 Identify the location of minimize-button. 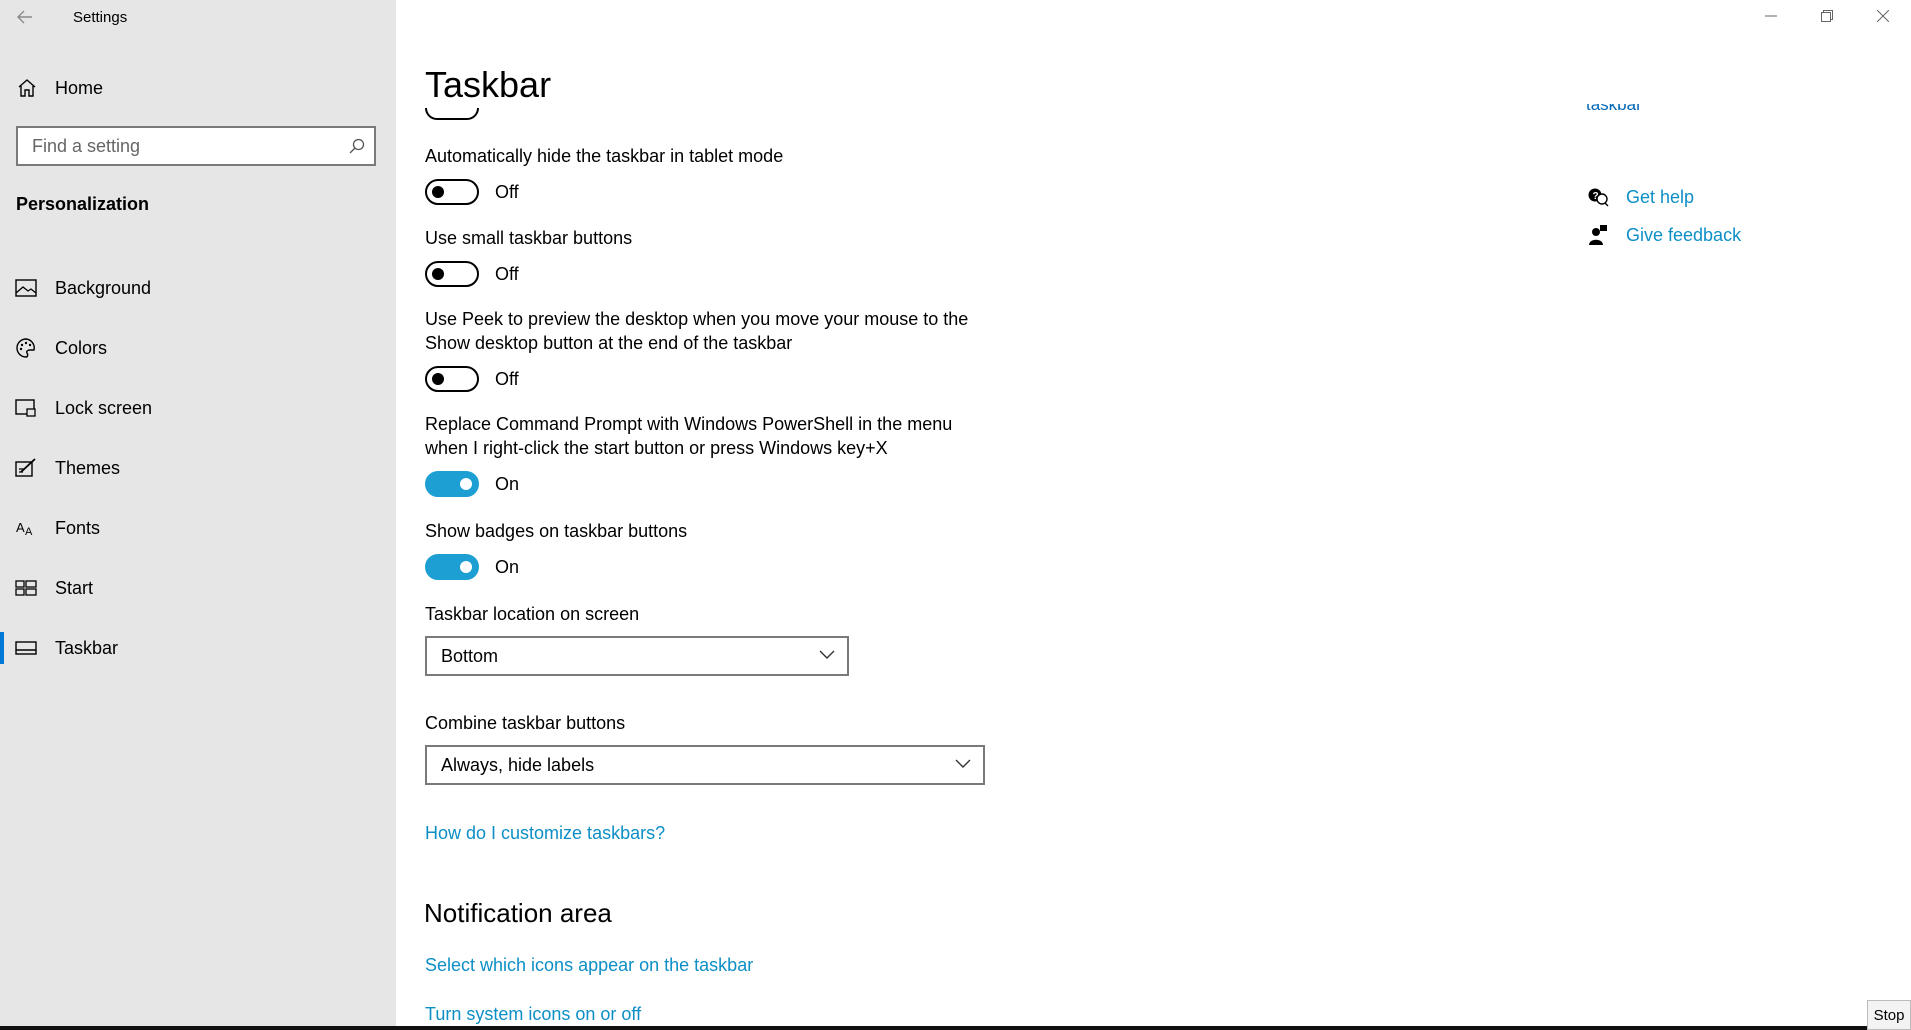
(1771, 16).